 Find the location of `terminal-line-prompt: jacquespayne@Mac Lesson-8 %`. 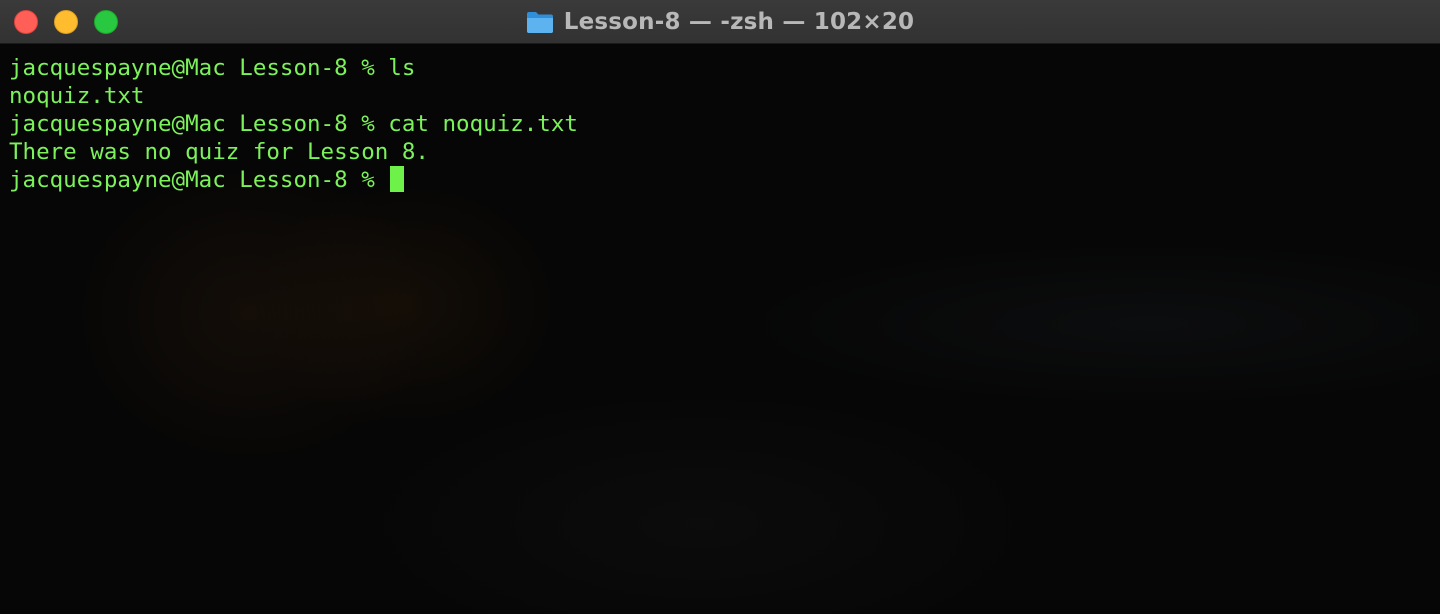

terminal-line-prompt: jacquespayne@Mac Lesson-8 % is located at coordinates (724, 180).